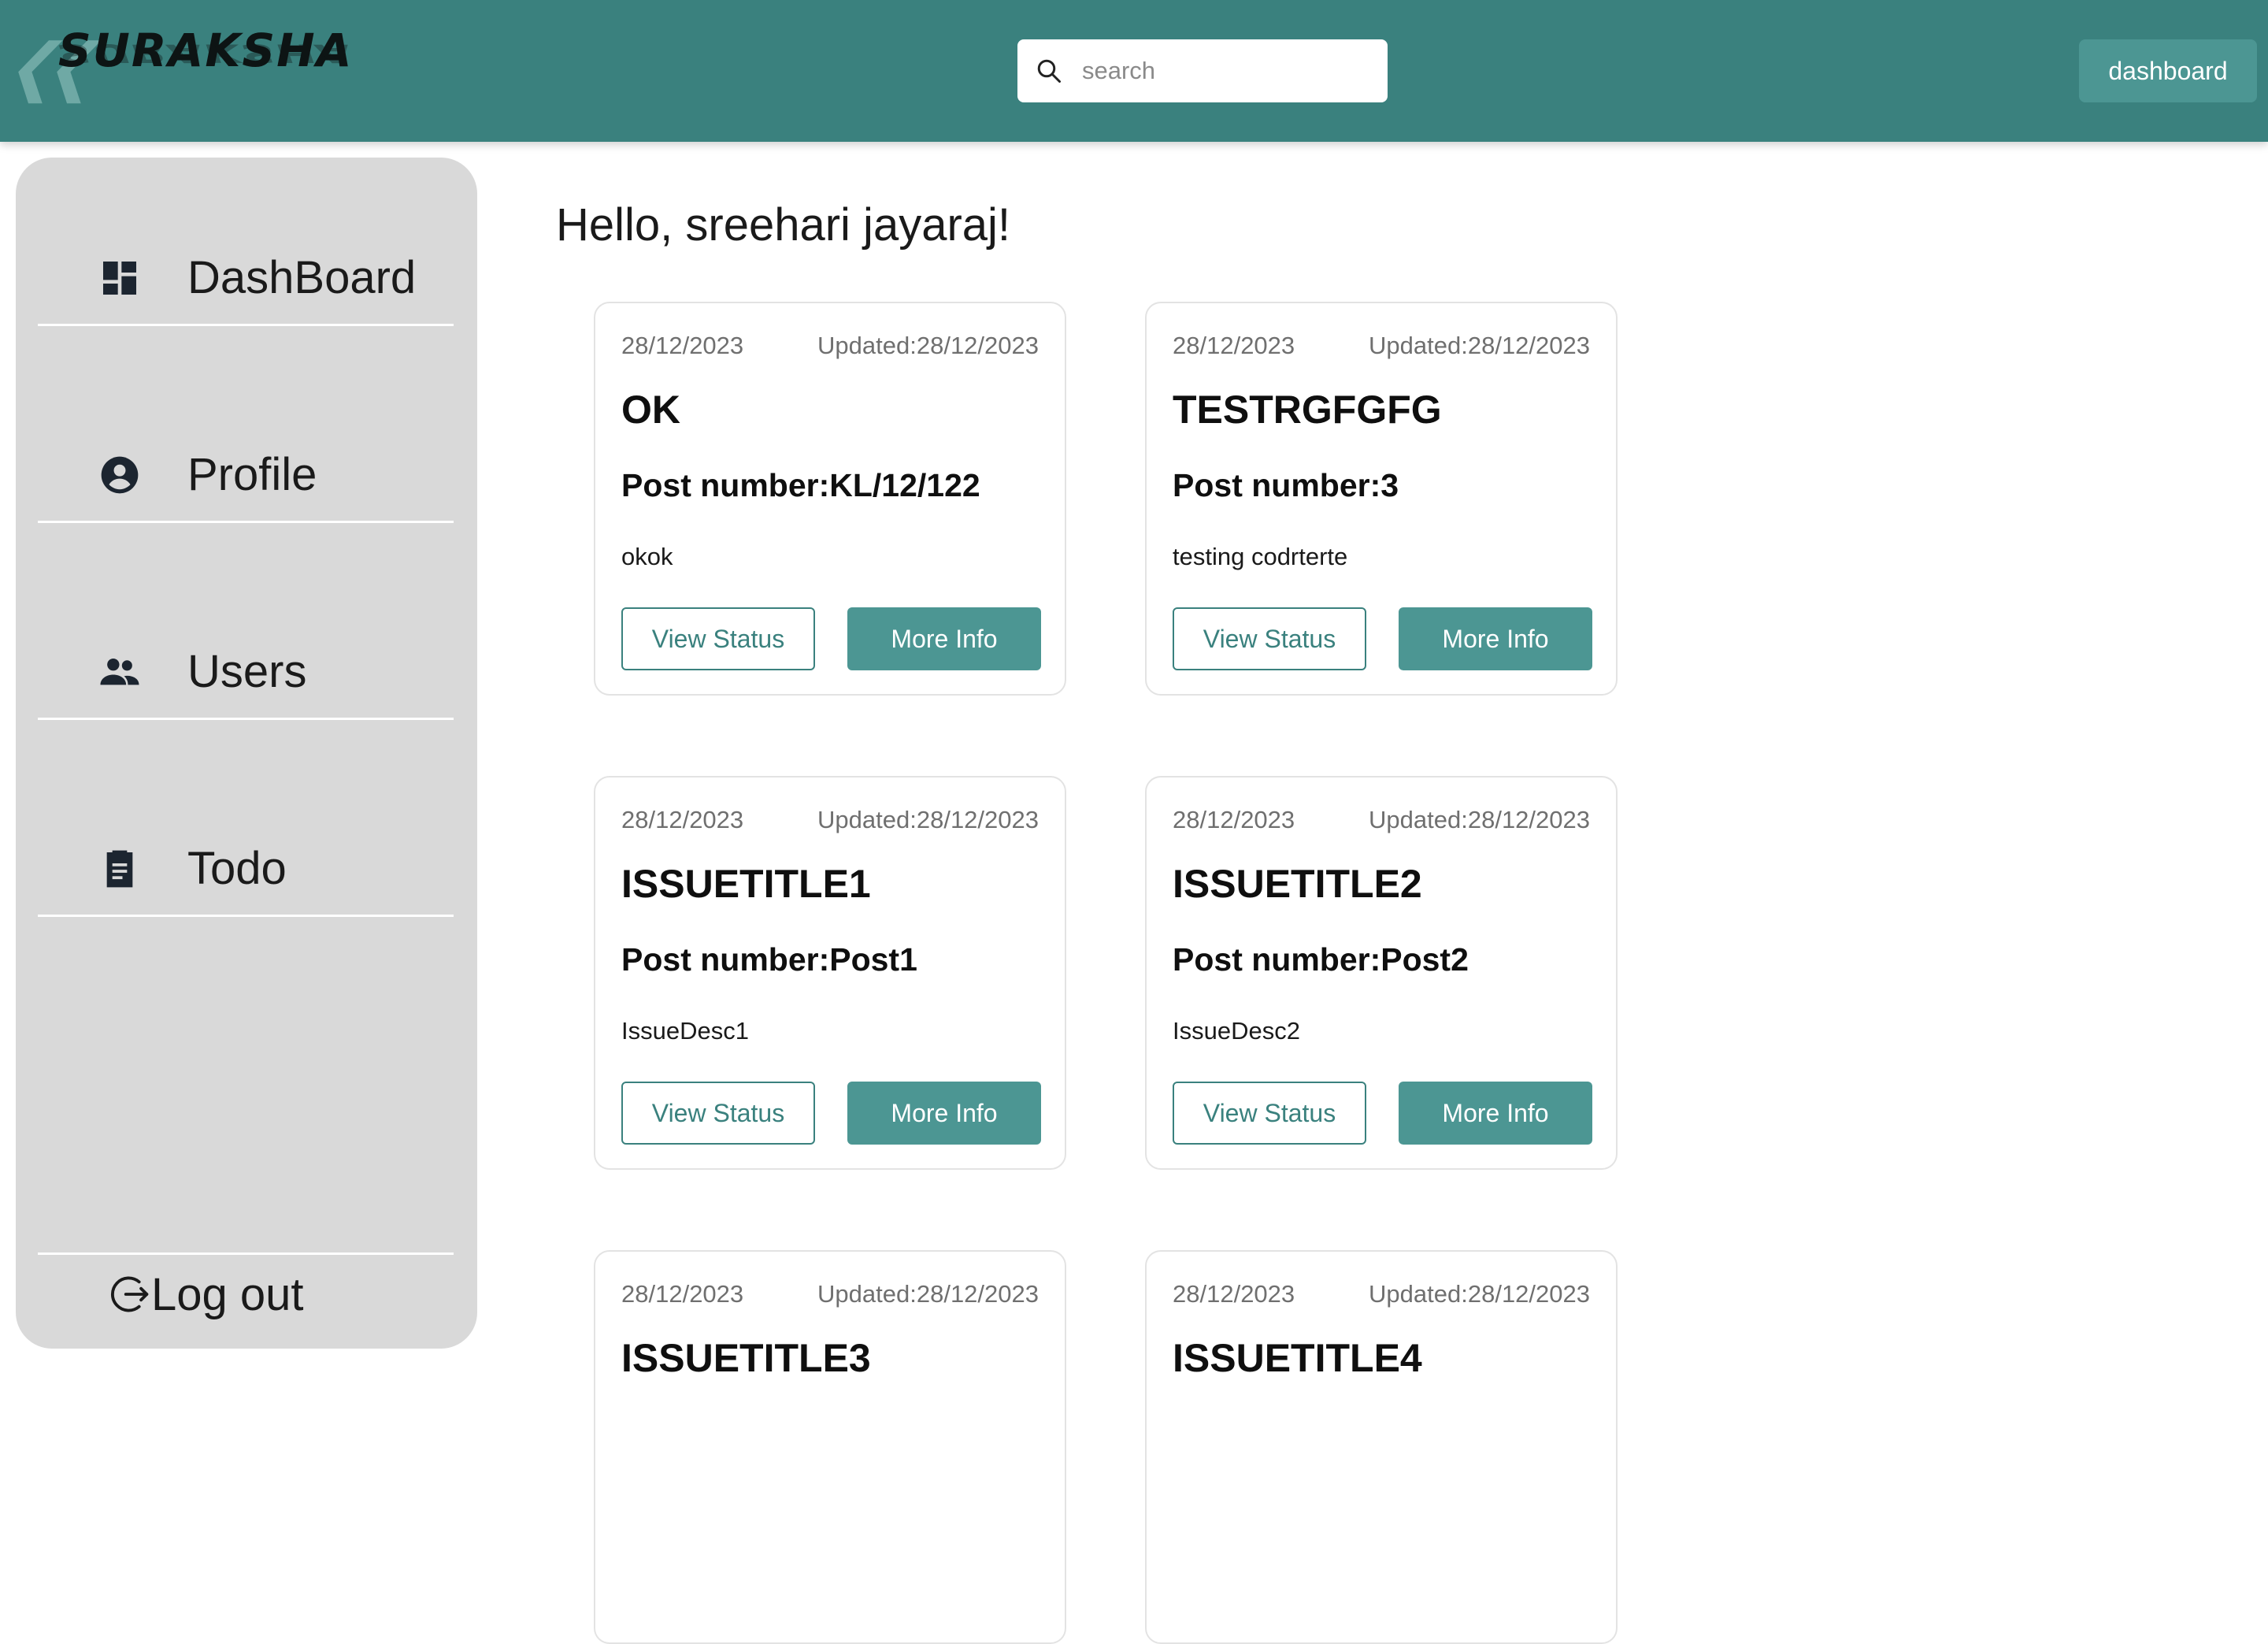  I want to click on card-description: okok, so click(647, 556).